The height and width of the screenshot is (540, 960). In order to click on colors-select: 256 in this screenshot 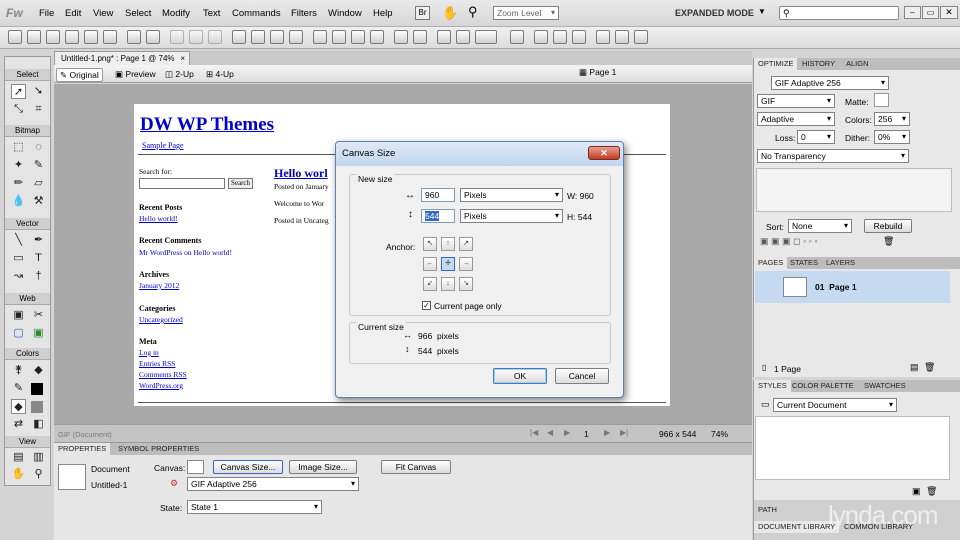, I will do `click(892, 119)`.